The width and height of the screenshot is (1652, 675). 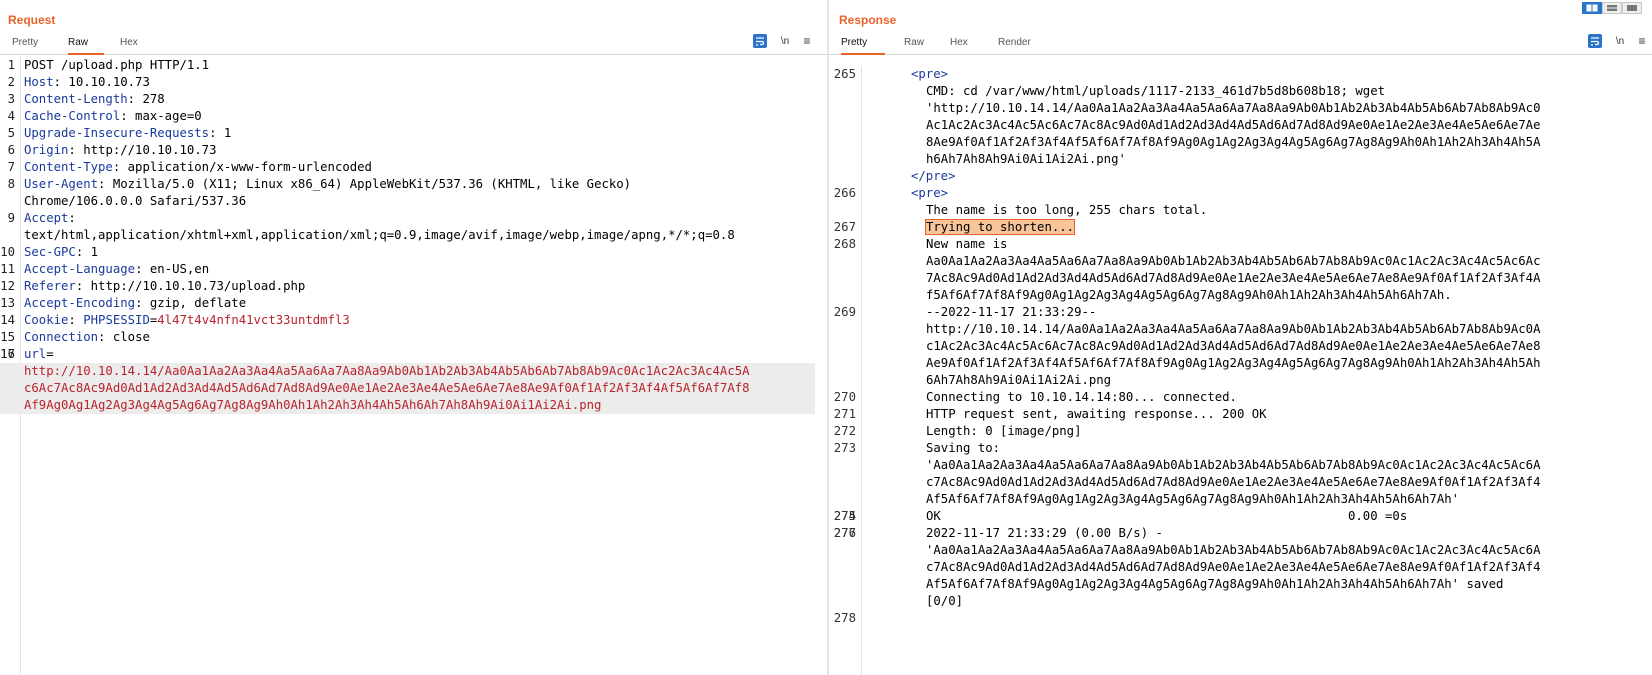 I want to click on header-value: : application/x-www-form-urlencoded, so click(x=242, y=167).